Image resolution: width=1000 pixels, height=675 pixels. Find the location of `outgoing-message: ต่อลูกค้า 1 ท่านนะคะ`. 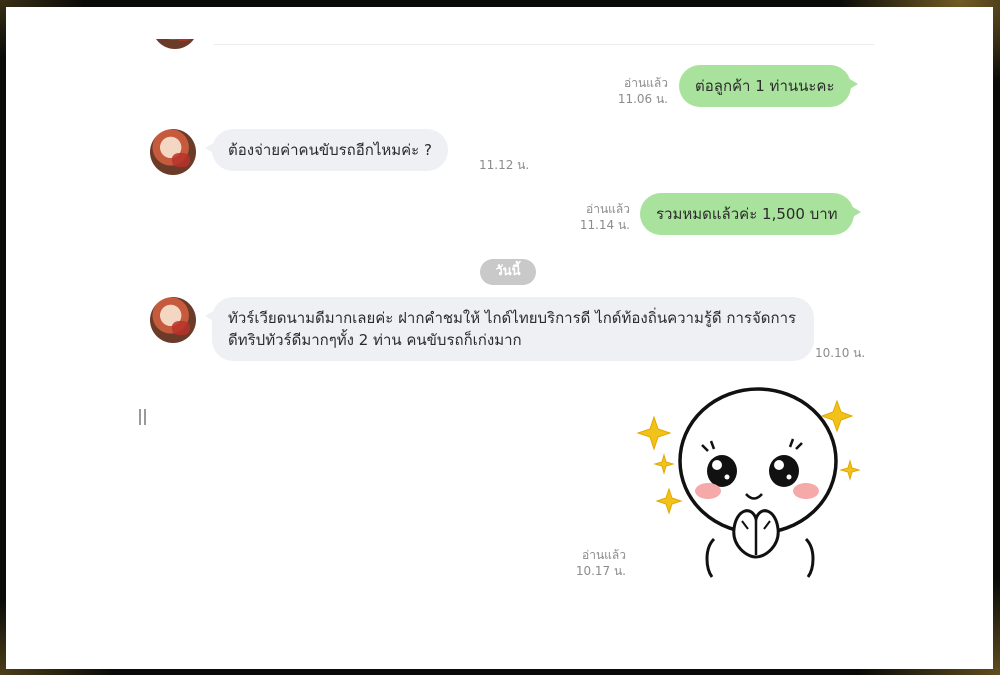

outgoing-message: ต่อลูกค้า 1 ท่านนะคะ is located at coordinates (768, 86).